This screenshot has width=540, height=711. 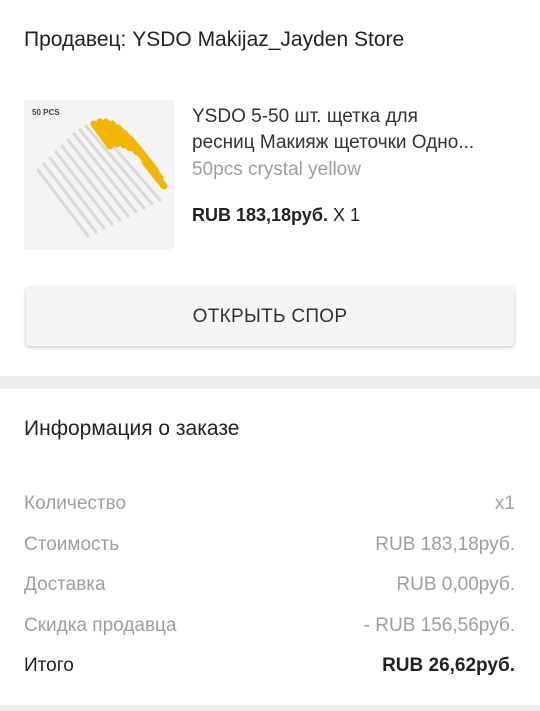 I want to click on quantity-value: x1, so click(x=504, y=503).